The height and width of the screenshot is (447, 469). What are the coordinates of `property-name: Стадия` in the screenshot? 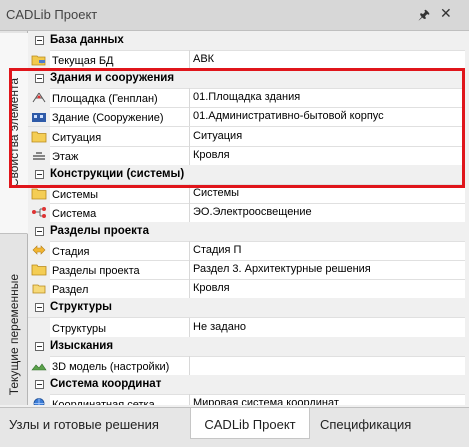 It's located at (71, 252).